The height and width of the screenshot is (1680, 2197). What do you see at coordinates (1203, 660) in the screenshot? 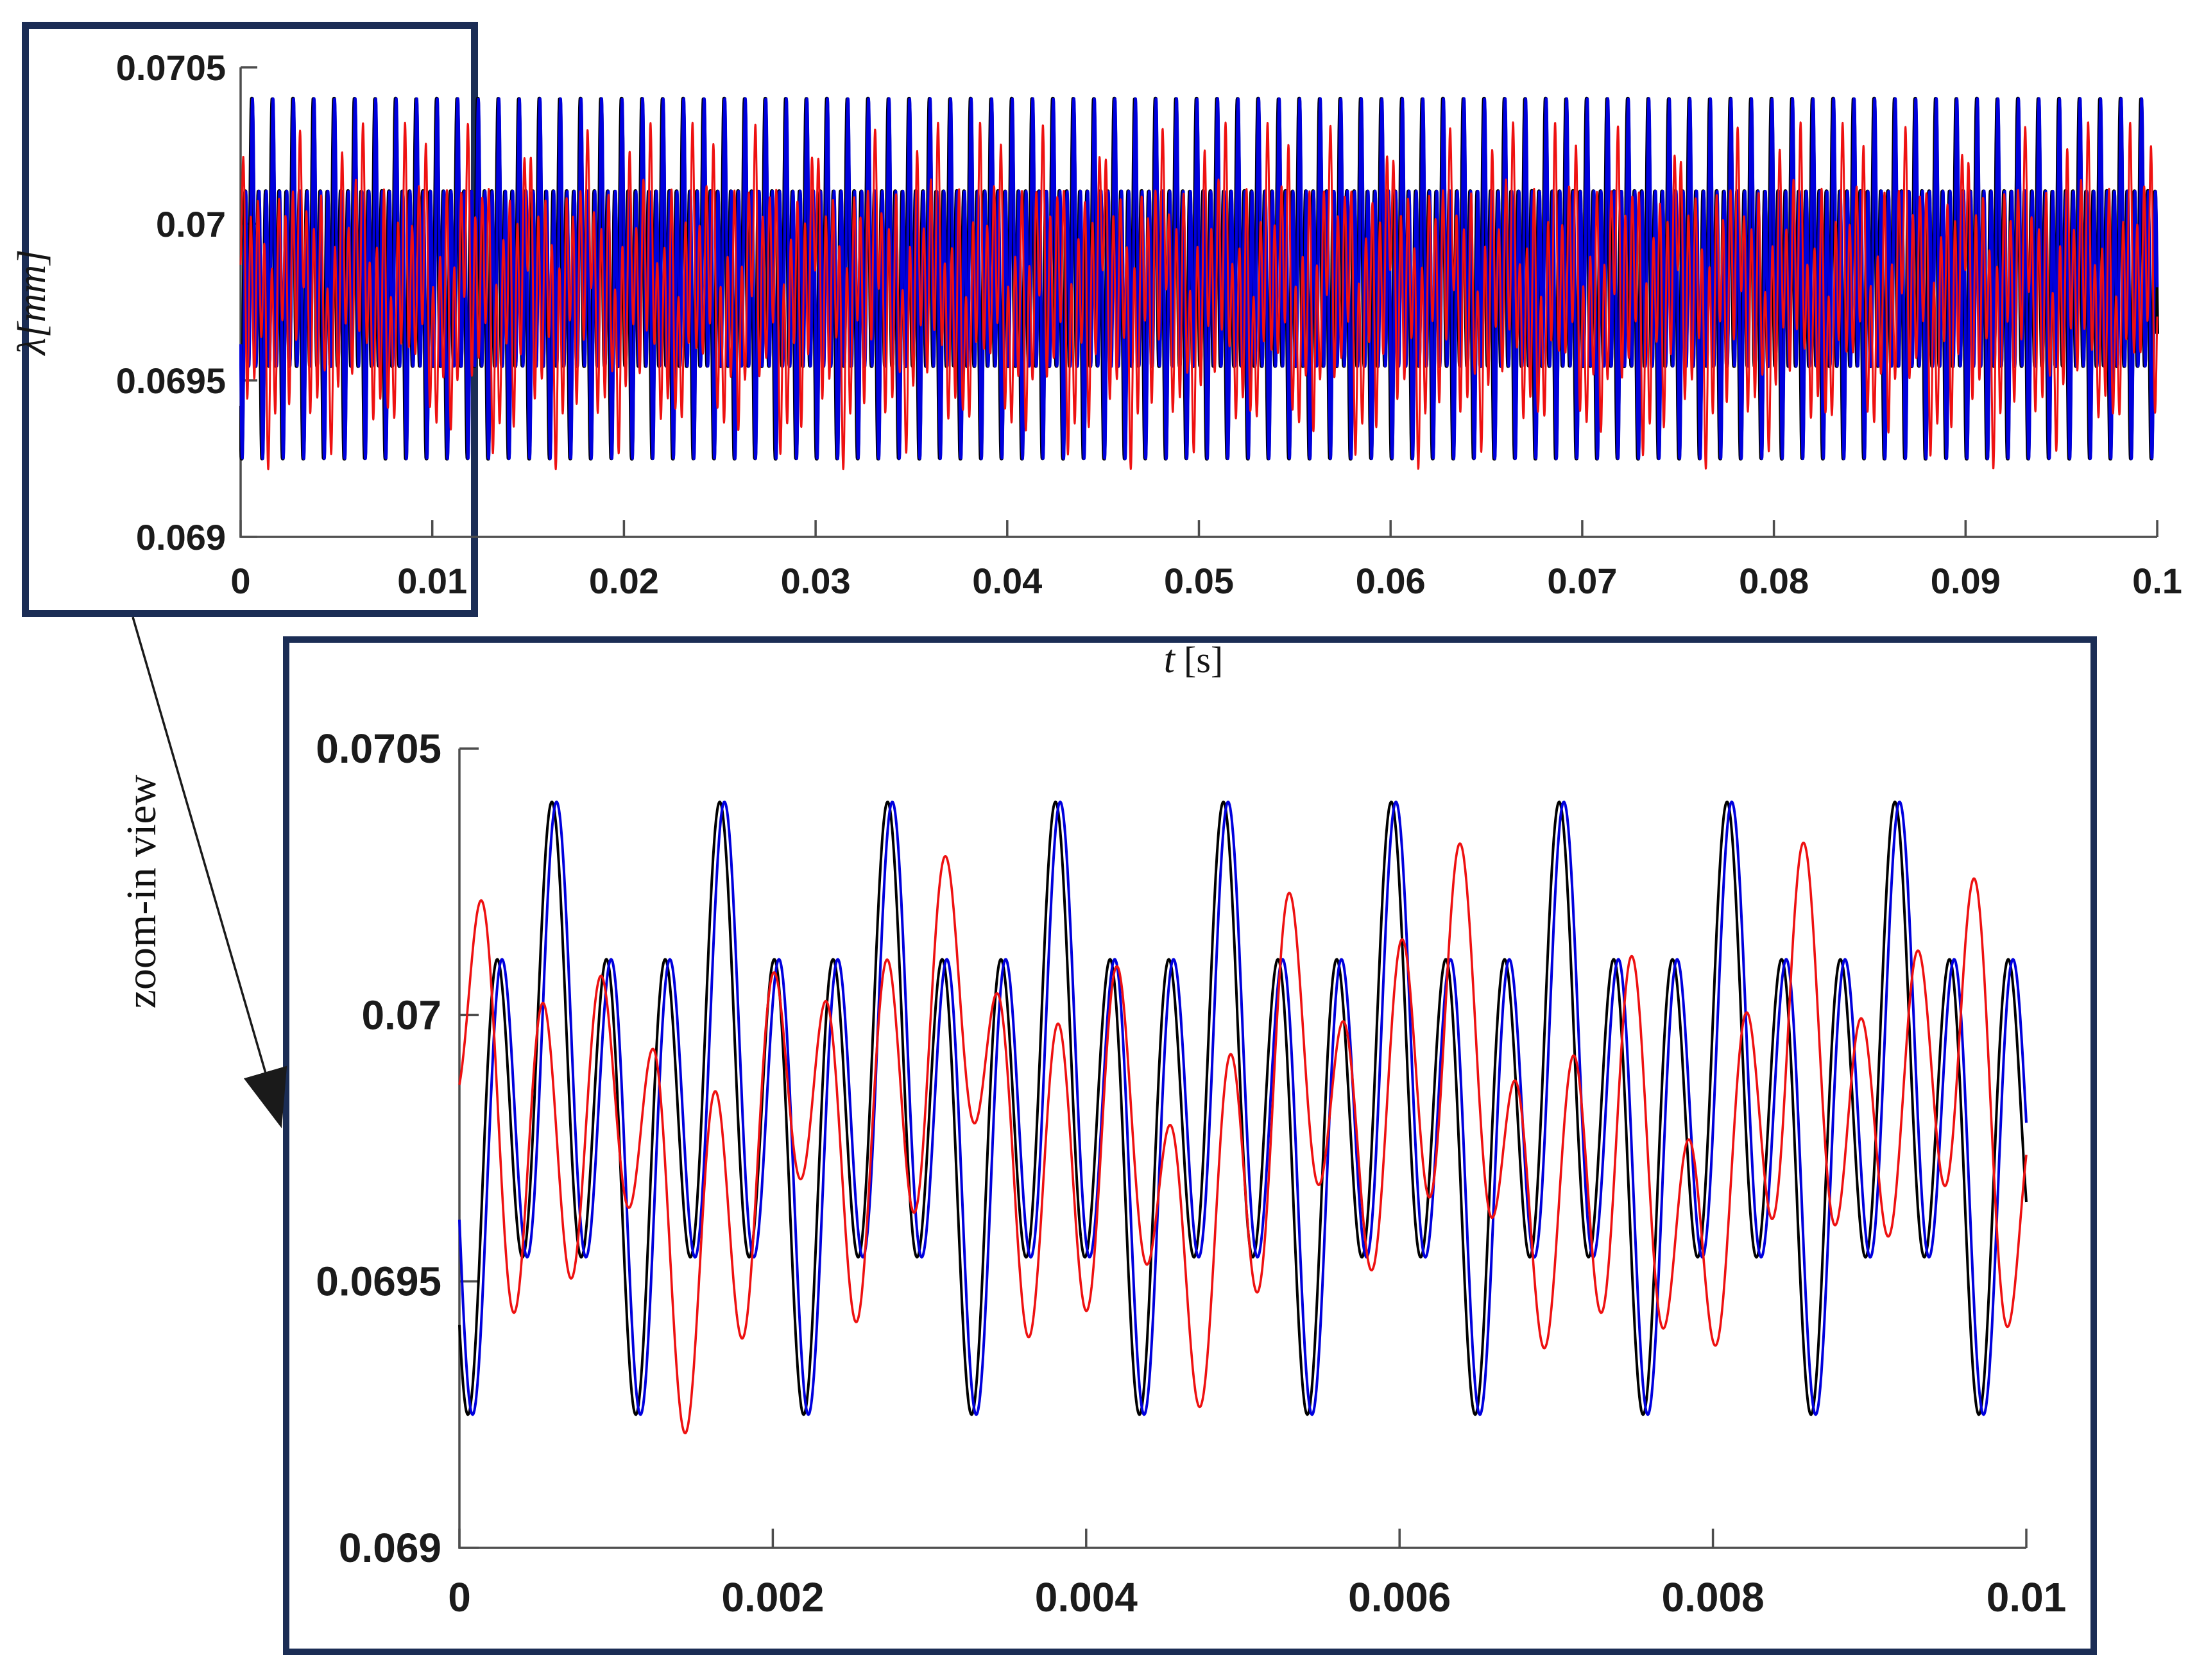
I see `x-axis-title-unit: [s]` at bounding box center [1203, 660].